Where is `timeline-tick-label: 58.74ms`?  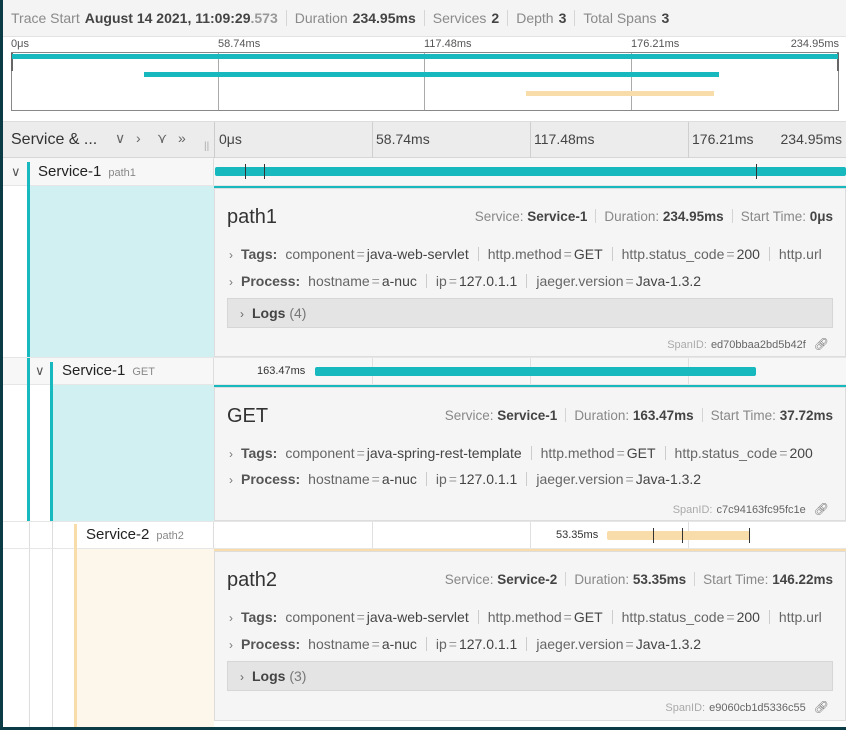 timeline-tick-label: 58.74ms is located at coordinates (403, 139).